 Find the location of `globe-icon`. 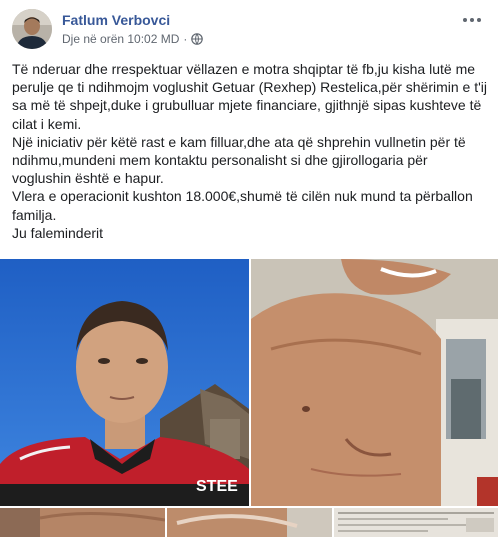

globe-icon is located at coordinates (197, 39).